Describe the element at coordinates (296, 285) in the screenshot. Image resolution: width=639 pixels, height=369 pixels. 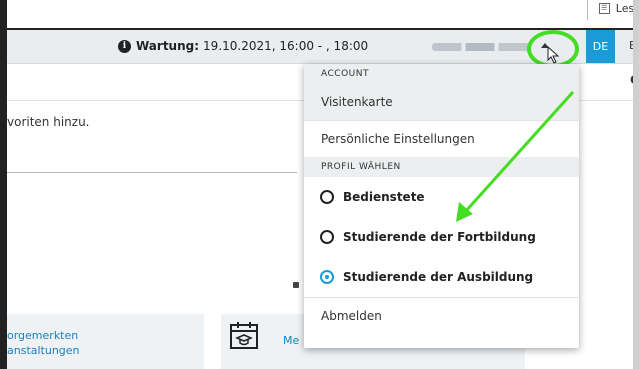
I see `bullet` at that location.